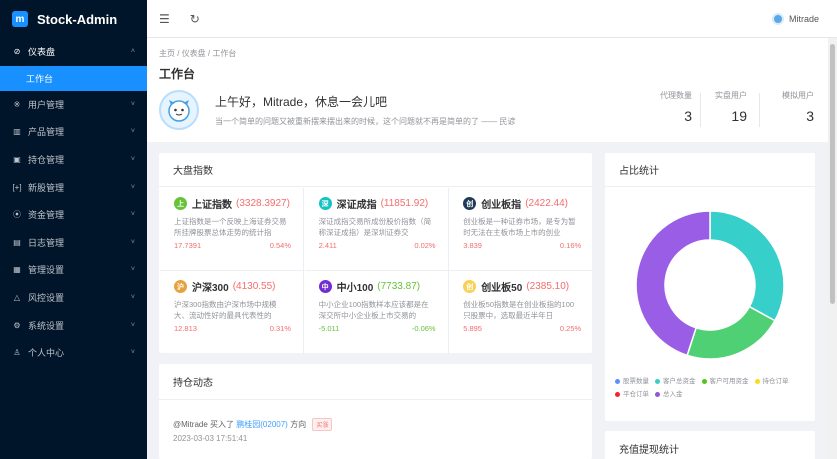  Describe the element at coordinates (17, 132) in the screenshot. I see `menu-icon: ▥` at that location.